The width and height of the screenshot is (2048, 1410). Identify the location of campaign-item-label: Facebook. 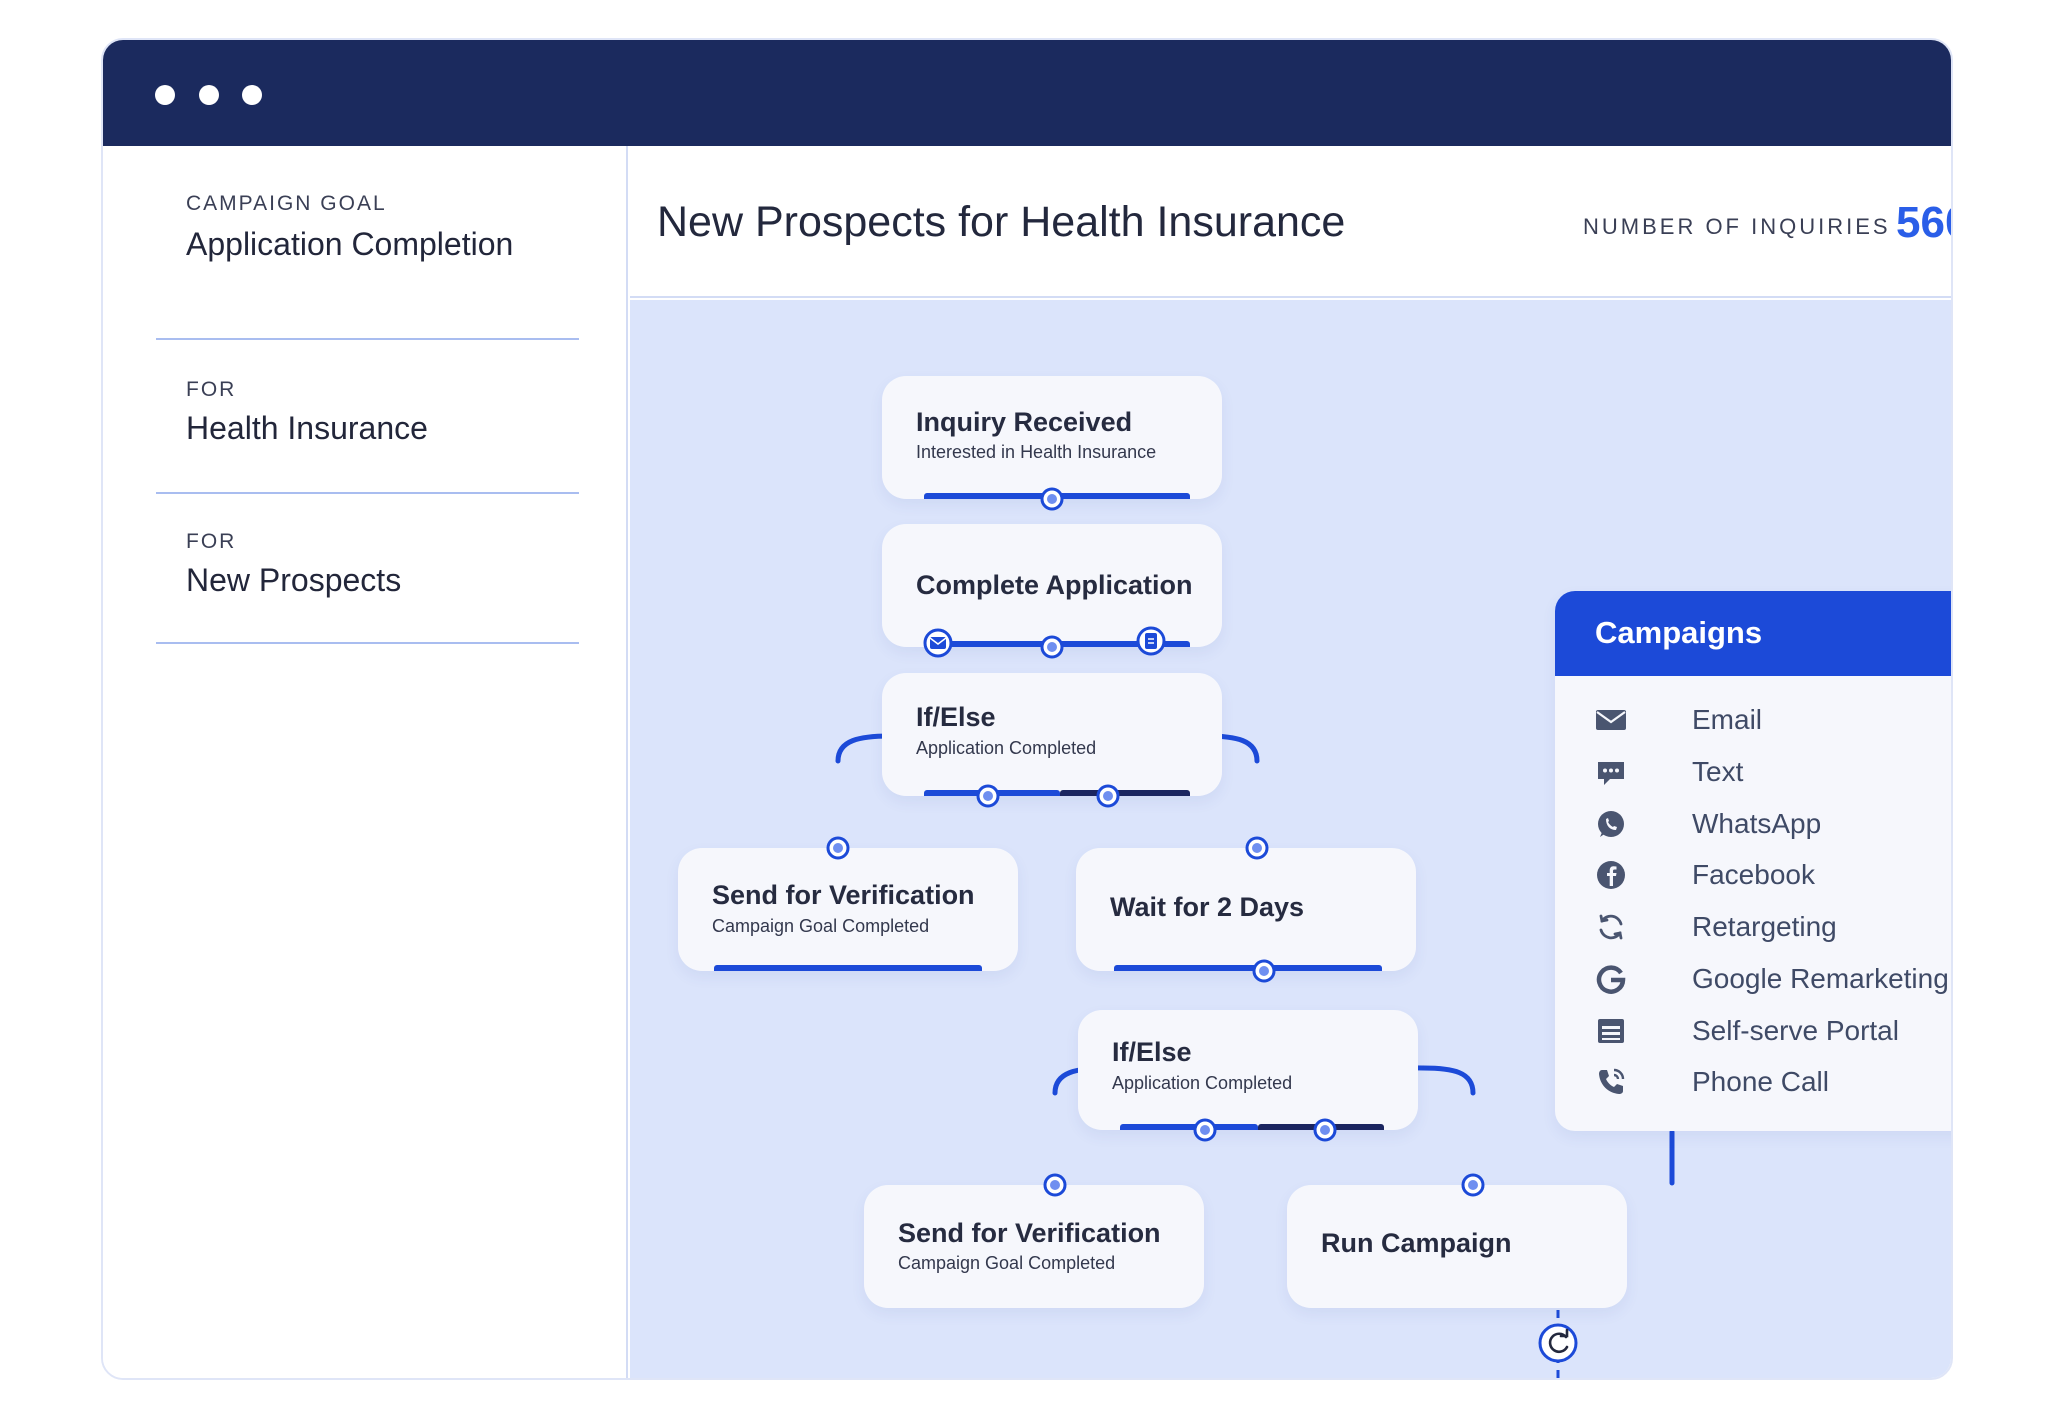
(1753, 874).